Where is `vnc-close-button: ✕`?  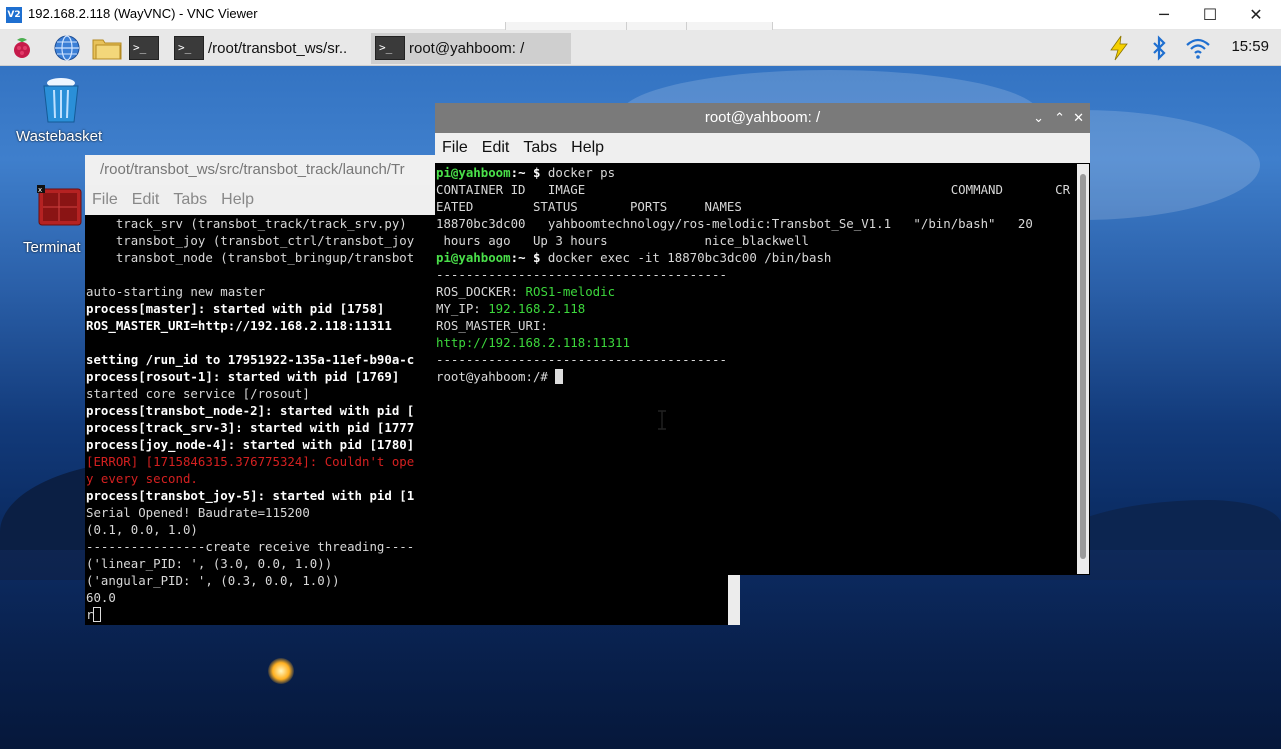 vnc-close-button: ✕ is located at coordinates (1256, 15).